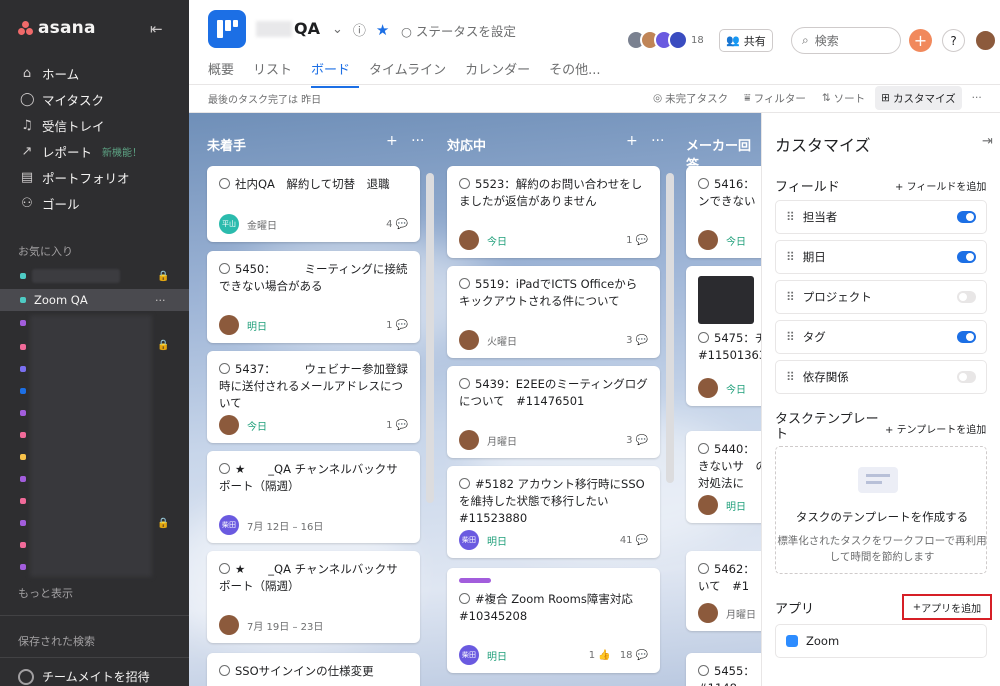 Image resolution: width=1000 pixels, height=686 pixels. I want to click on invite-teammates-button: チームメイトを招待, so click(84, 676).